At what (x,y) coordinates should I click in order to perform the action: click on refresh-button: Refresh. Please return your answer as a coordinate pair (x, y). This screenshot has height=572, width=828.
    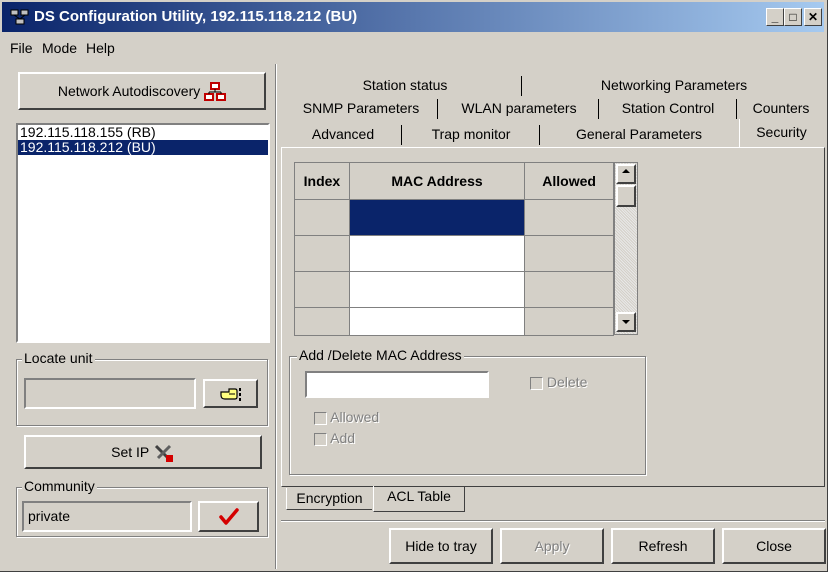
    Looking at the image, I should click on (663, 546).